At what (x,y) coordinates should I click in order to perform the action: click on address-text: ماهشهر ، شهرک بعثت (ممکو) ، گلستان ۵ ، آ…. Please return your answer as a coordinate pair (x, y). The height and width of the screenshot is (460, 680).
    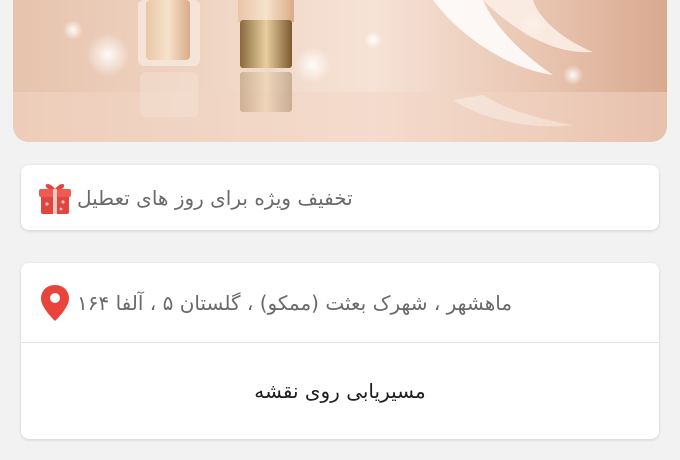
    Looking at the image, I should click on (295, 302).